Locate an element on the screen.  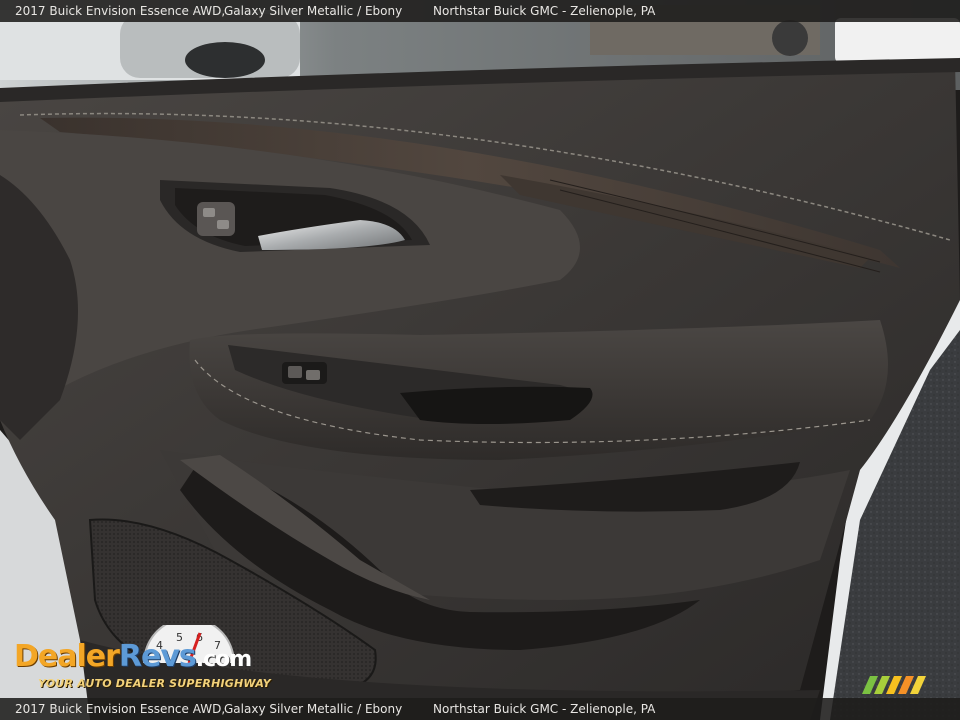
watermark-brand-com: .com is located at coordinates (223, 659).